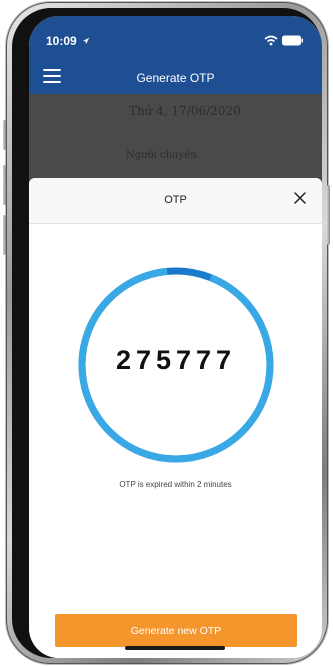 The image size is (333, 666). I want to click on phone-volume-up-button, so click(4, 185).